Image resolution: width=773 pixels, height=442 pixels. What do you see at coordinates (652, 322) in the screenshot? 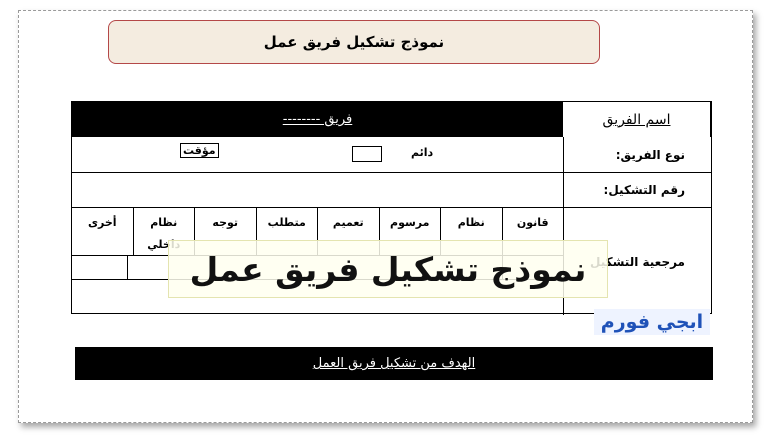
I see `site-logo: ابجي فورم` at bounding box center [652, 322].